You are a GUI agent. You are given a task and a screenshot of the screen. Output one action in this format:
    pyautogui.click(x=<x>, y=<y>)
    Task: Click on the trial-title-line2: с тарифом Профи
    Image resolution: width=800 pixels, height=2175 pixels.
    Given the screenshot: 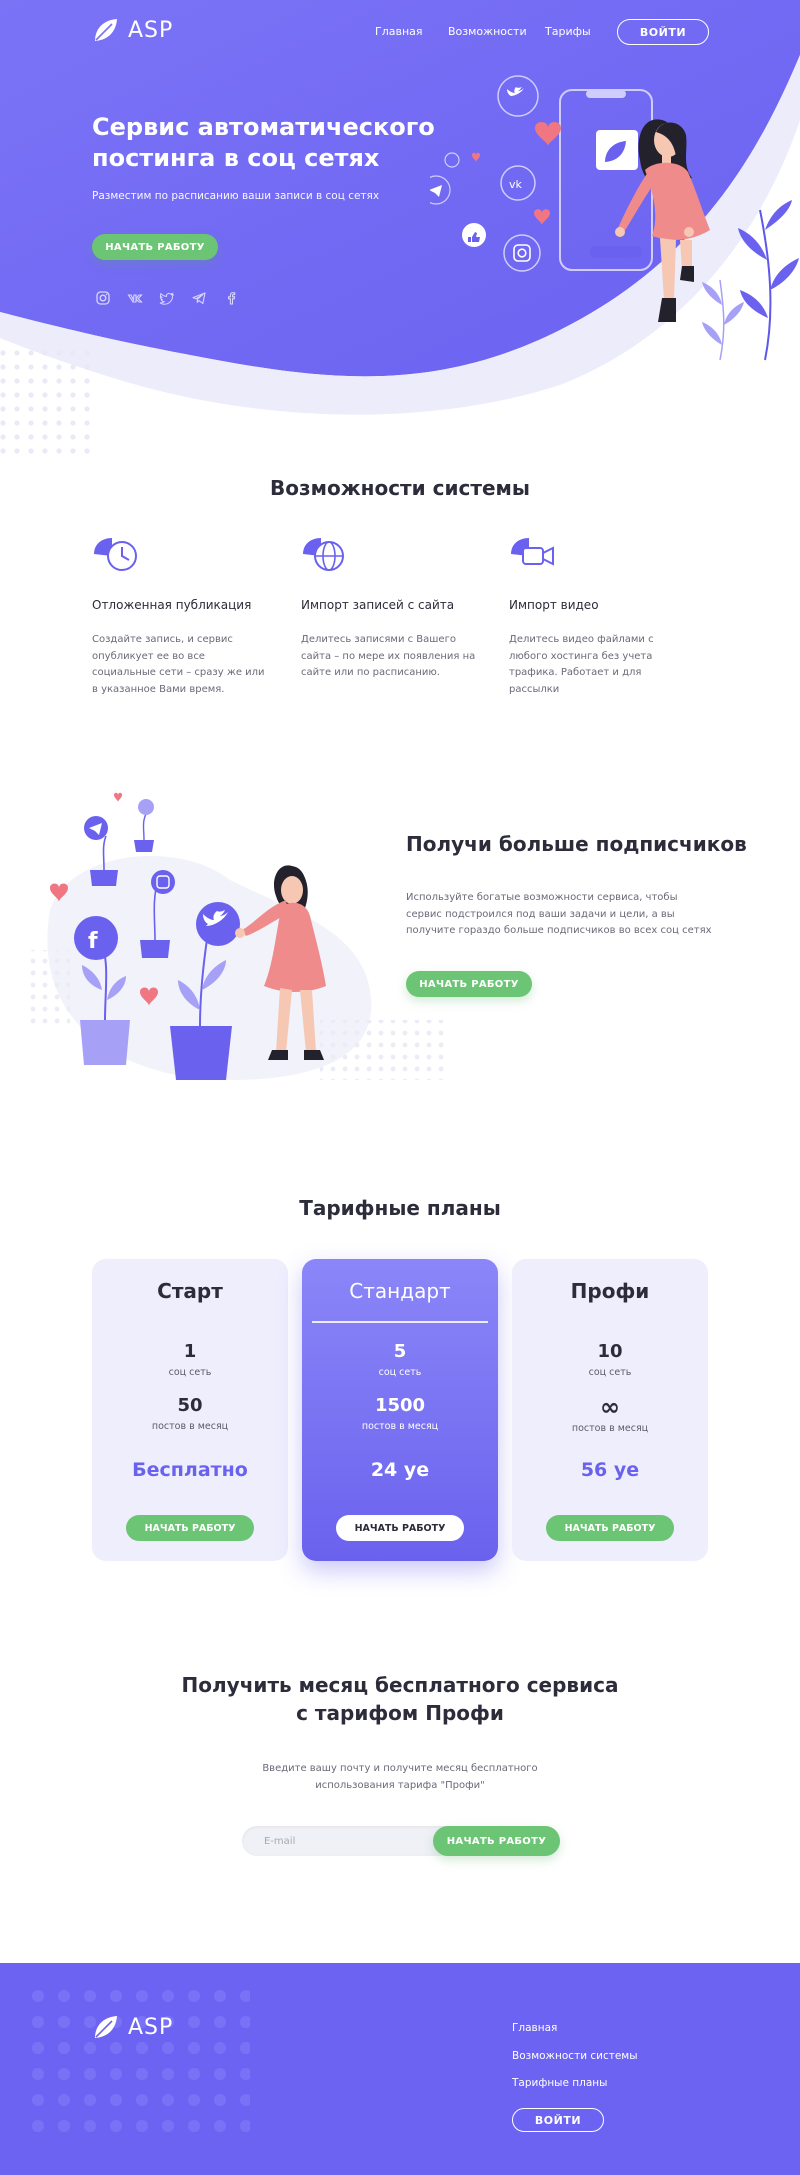 What is the action you would take?
    pyautogui.click(x=400, y=1713)
    